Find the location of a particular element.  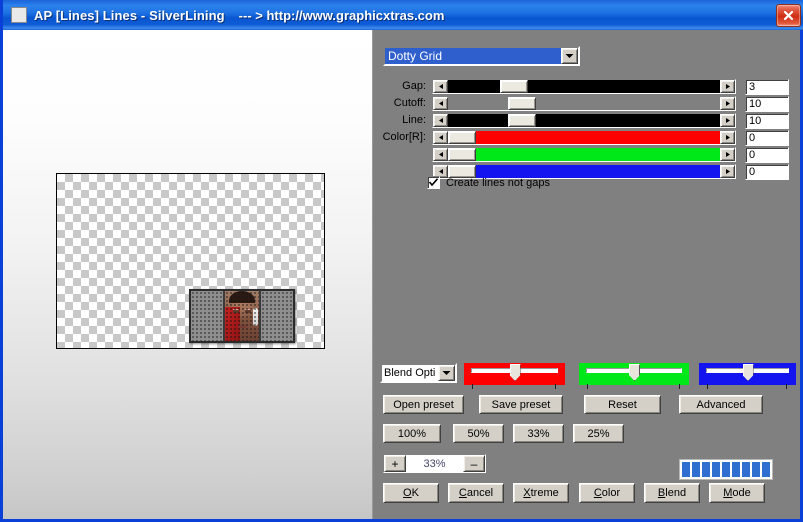

zoom-25-button: 25% is located at coordinates (598, 433).